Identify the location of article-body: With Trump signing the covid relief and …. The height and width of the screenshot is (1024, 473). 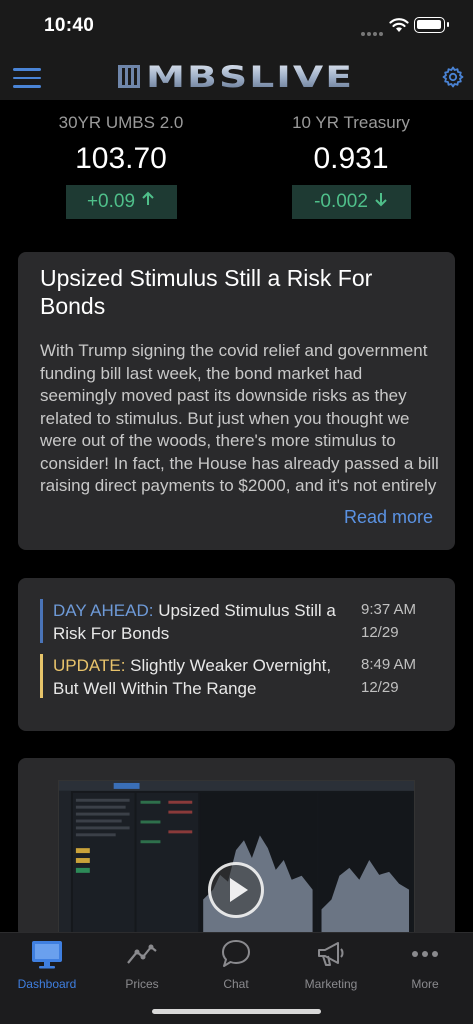
(239, 418).